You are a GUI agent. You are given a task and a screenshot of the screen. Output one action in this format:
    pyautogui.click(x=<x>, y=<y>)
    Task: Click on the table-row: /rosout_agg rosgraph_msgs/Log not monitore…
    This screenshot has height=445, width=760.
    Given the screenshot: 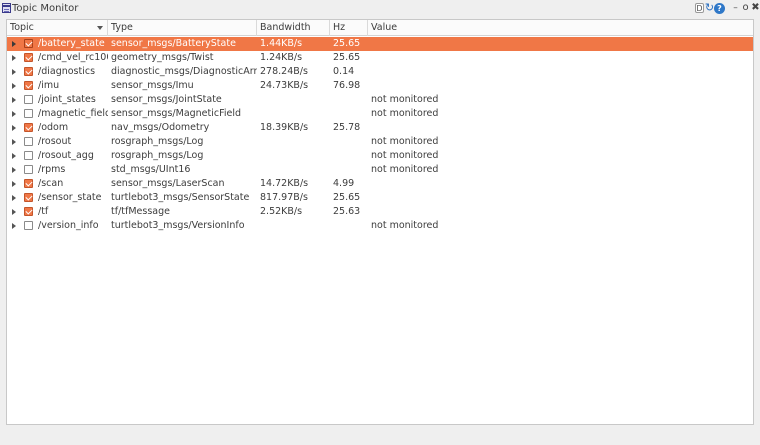 What is the action you would take?
    pyautogui.click(x=380, y=156)
    